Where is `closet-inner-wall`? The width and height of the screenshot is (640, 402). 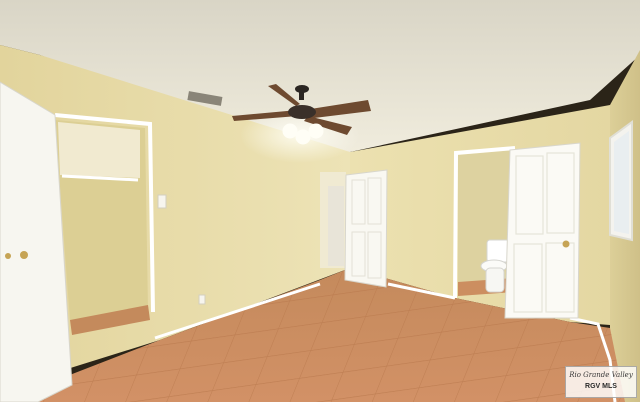
closet-inner-wall is located at coordinates (99, 150).